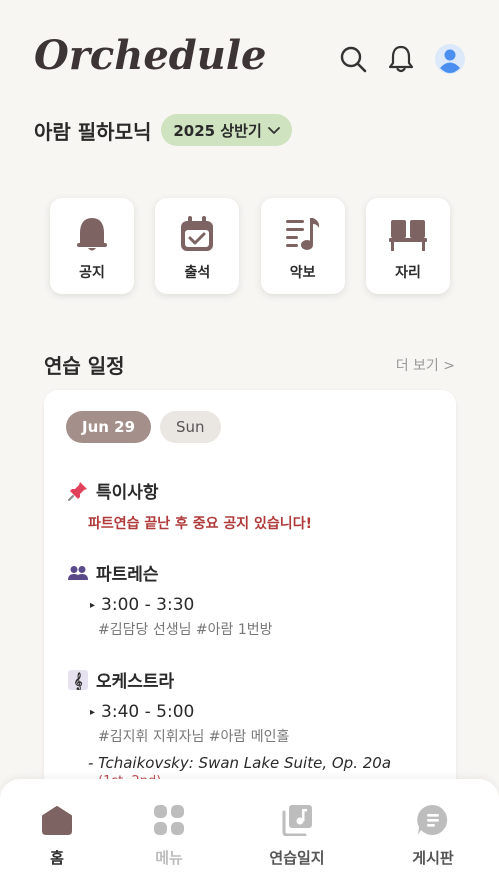  I want to click on bottom-nav: 홈 메뉴 연습일지 게시판, so click(249, 832).